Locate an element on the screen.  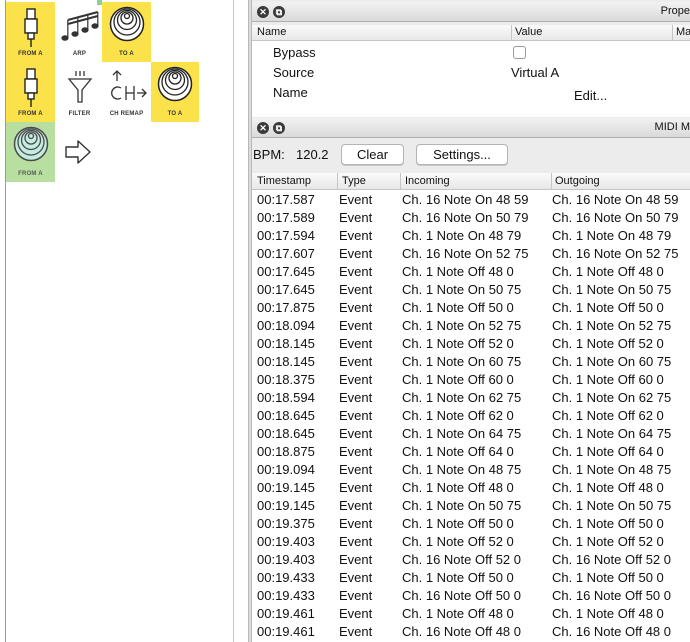
timestamp-cell: 00:17.645 is located at coordinates (286, 289).